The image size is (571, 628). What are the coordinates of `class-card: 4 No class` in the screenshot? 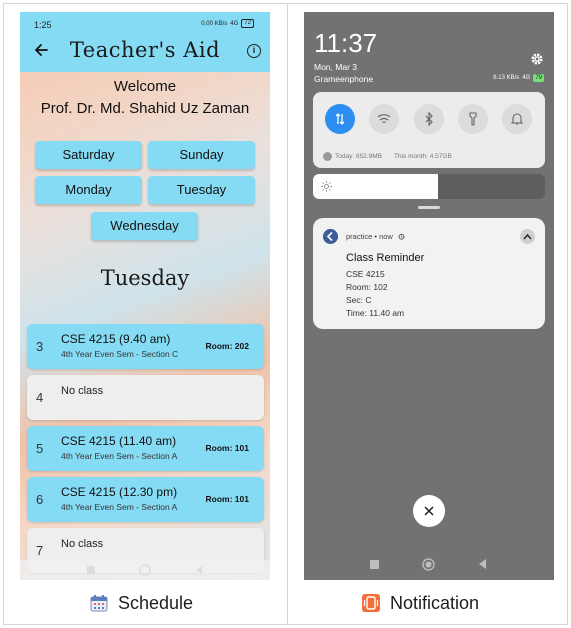 It's located at (145, 397).